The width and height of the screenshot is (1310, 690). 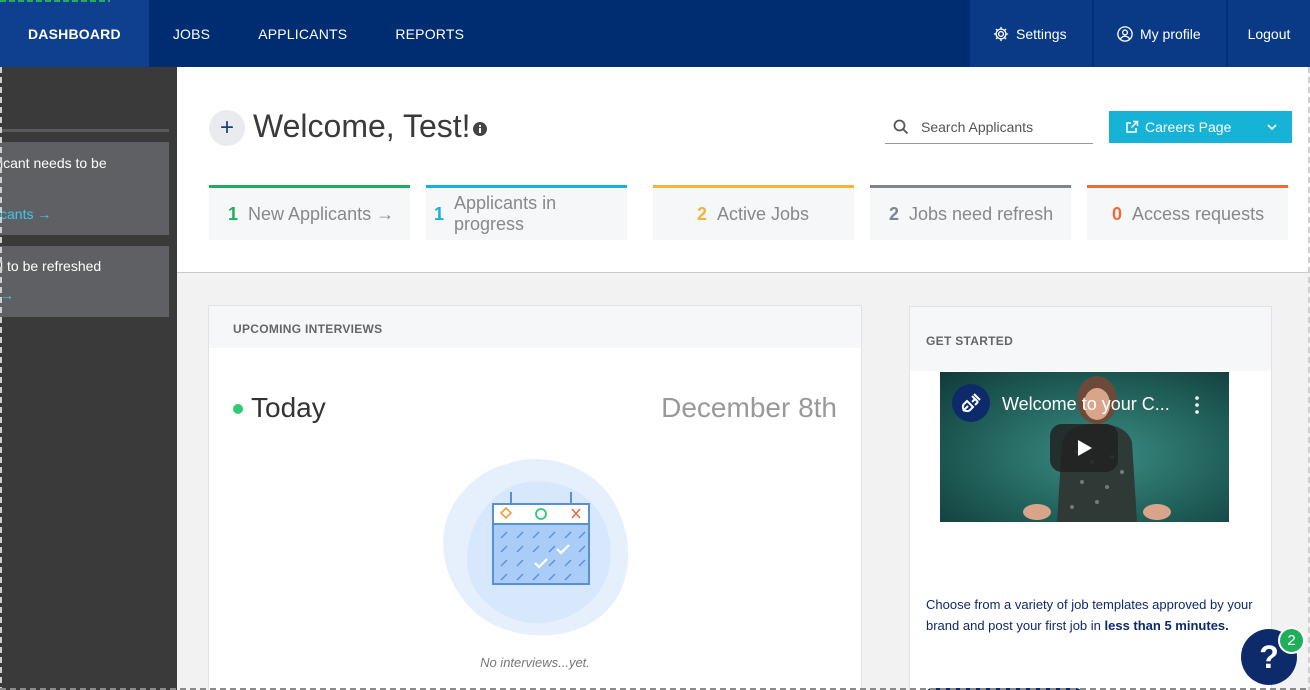 I want to click on careers-page-button: Careers Page, so click(x=1200, y=127).